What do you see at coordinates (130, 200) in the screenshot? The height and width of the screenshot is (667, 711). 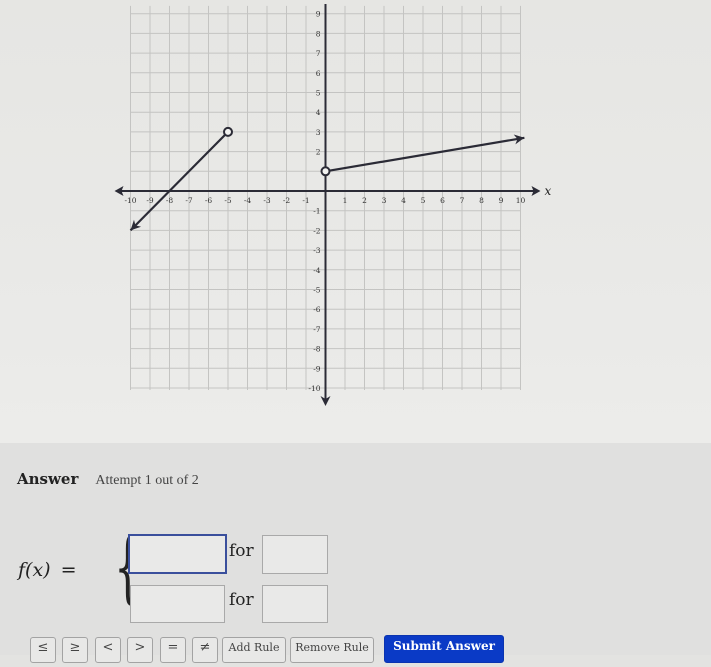 I see `x-tick-label: -10` at bounding box center [130, 200].